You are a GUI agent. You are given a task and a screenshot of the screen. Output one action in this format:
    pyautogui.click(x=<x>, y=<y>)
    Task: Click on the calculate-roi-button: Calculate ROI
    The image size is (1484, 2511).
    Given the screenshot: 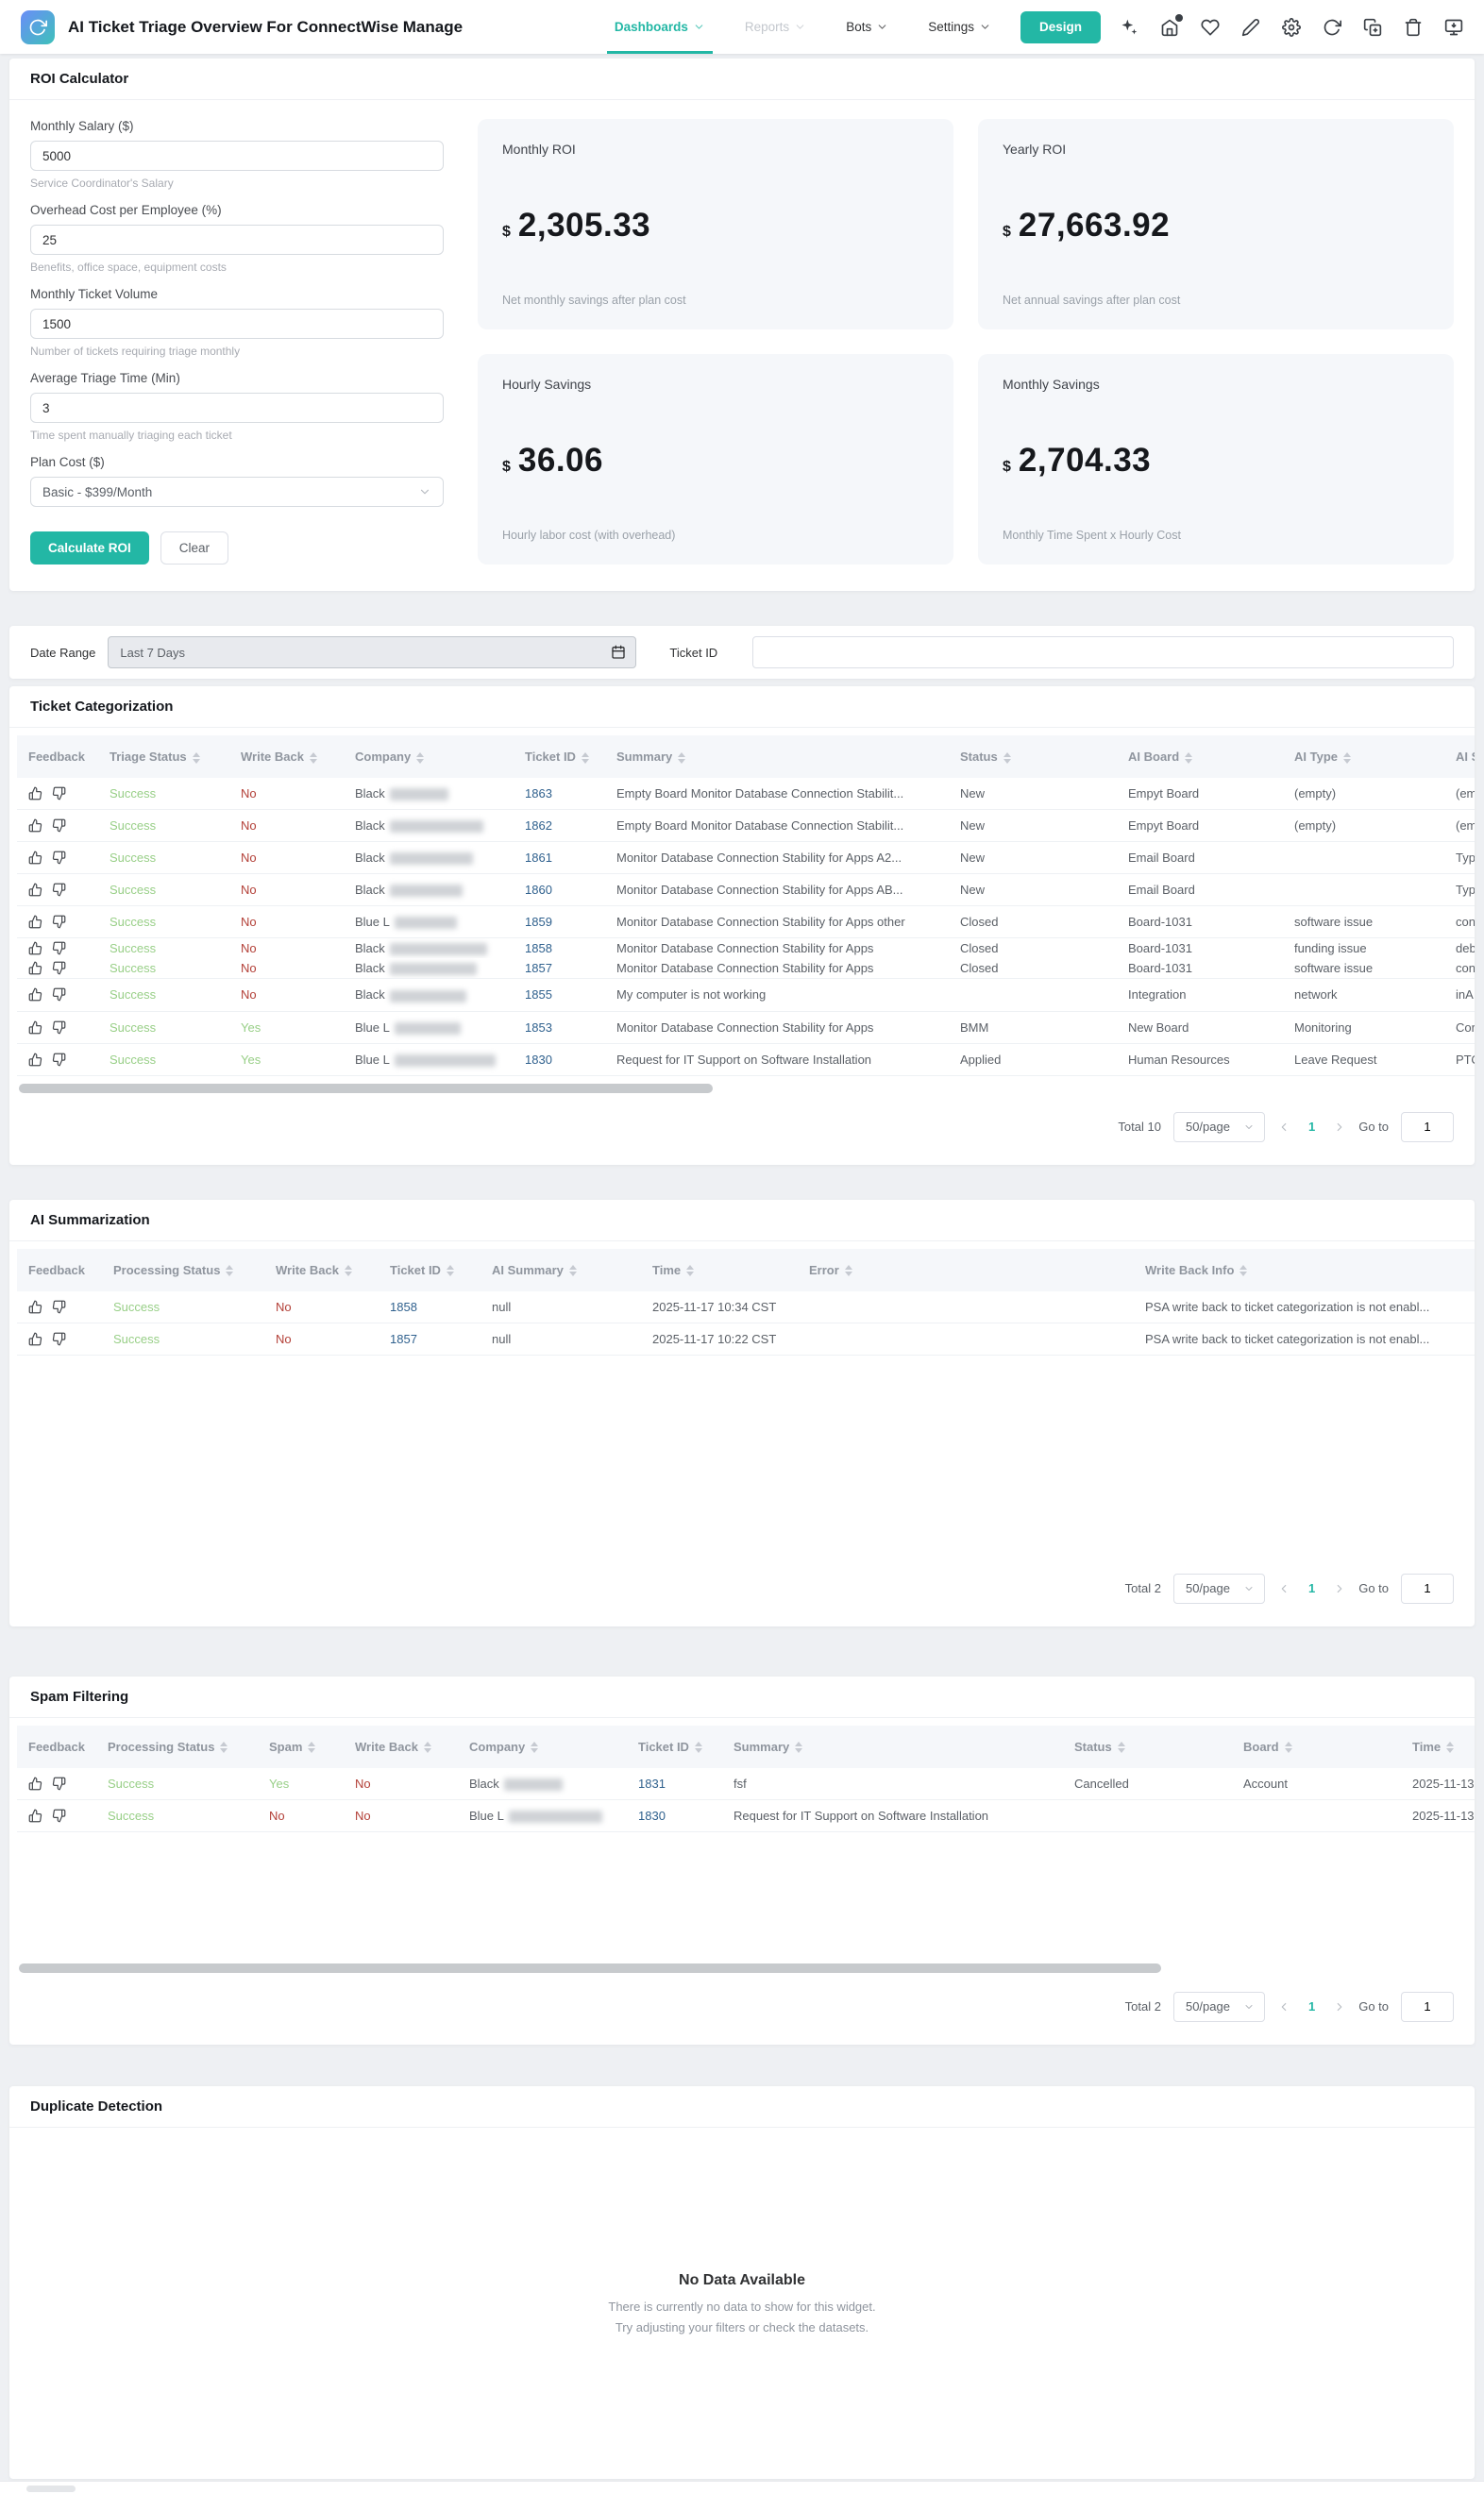 What is the action you would take?
    pyautogui.click(x=89, y=548)
    